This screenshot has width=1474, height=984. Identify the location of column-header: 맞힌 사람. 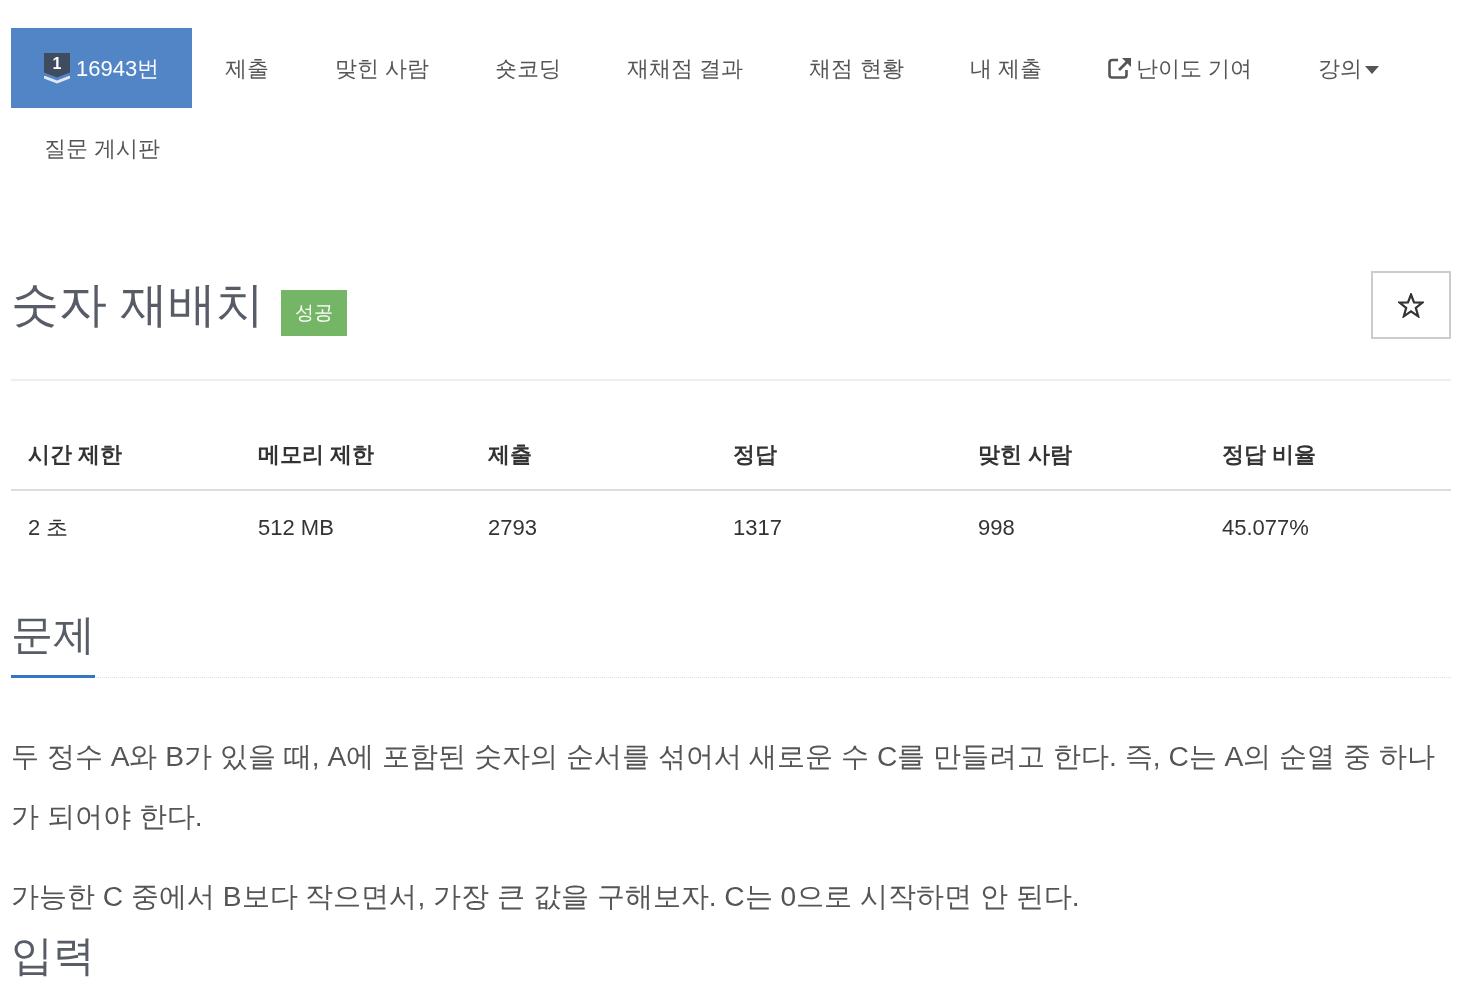
(1083, 455).